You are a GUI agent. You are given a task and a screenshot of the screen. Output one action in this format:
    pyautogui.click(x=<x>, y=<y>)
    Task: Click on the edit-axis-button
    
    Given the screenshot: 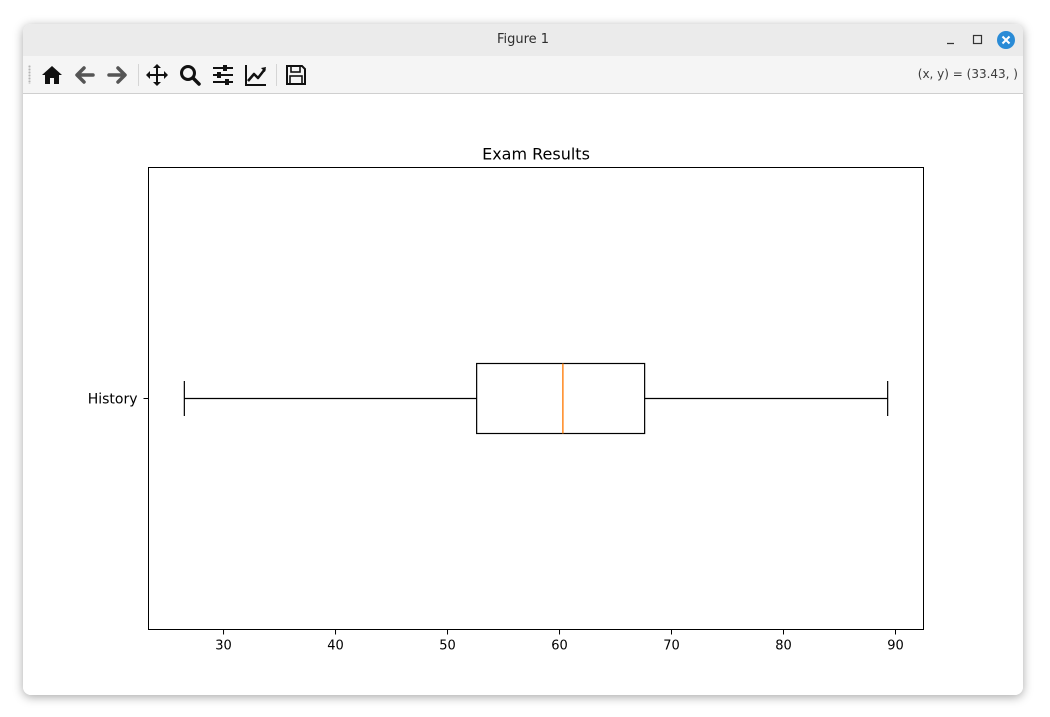 What is the action you would take?
    pyautogui.click(x=256, y=75)
    